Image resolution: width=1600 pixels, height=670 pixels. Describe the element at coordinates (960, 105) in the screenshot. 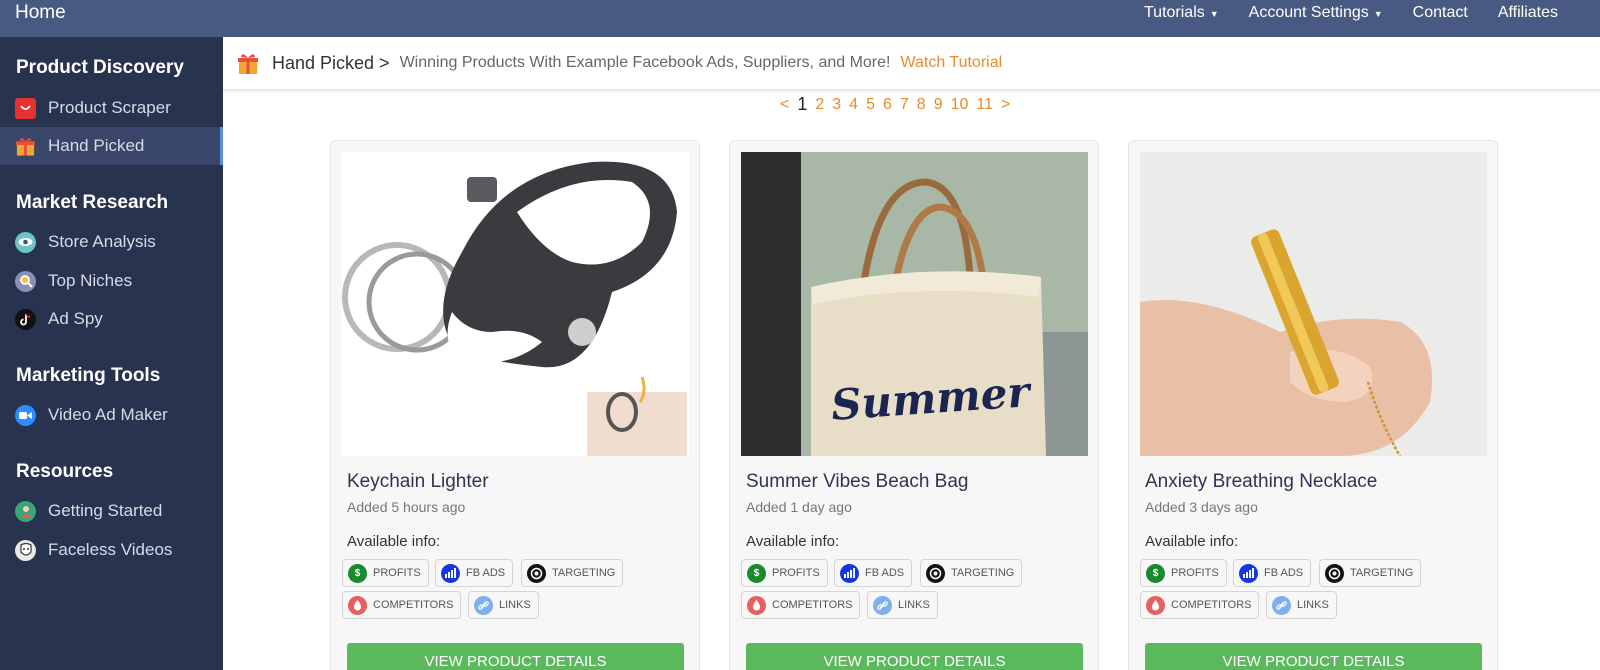

I see `pagination-page: 10` at that location.